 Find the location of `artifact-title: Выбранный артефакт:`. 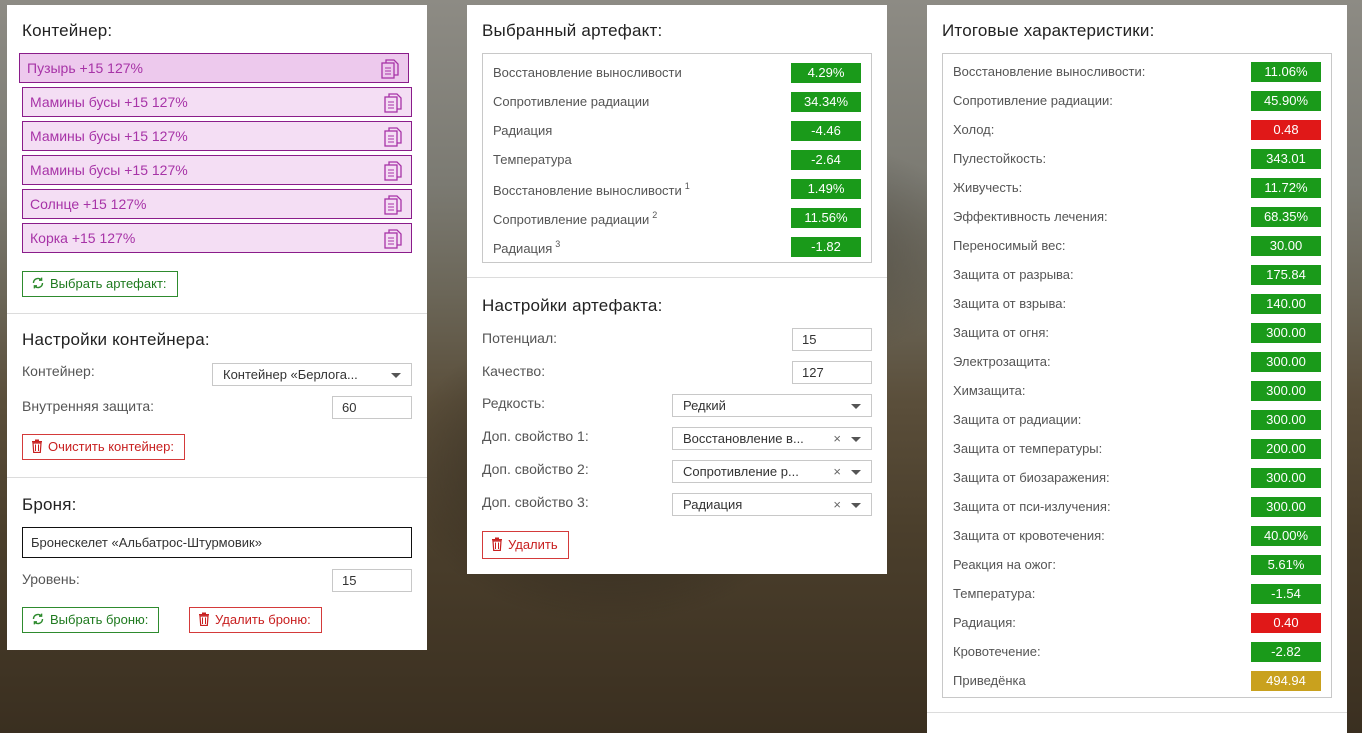

artifact-title: Выбранный артефакт: is located at coordinates (572, 30).